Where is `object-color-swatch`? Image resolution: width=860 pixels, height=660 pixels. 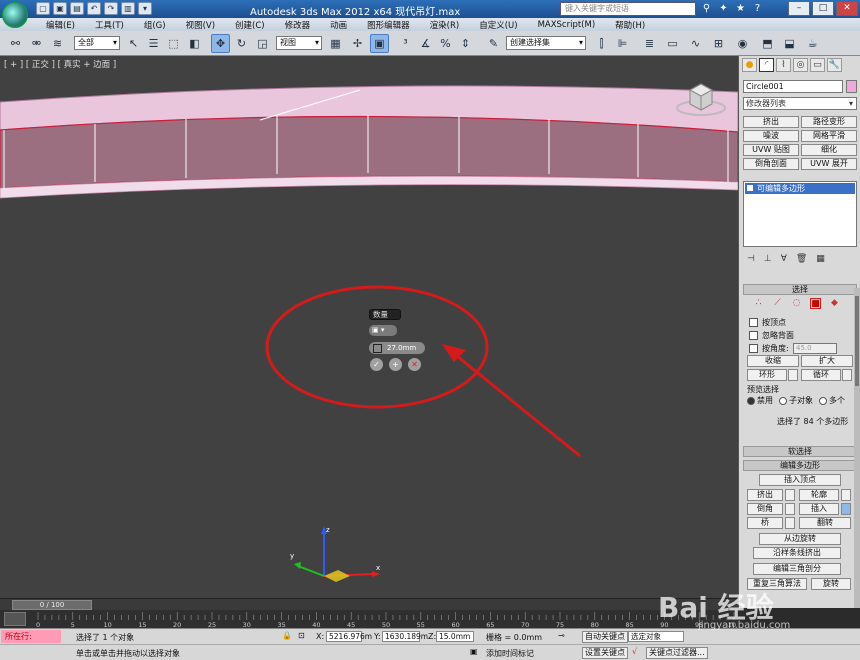 object-color-swatch is located at coordinates (851, 86).